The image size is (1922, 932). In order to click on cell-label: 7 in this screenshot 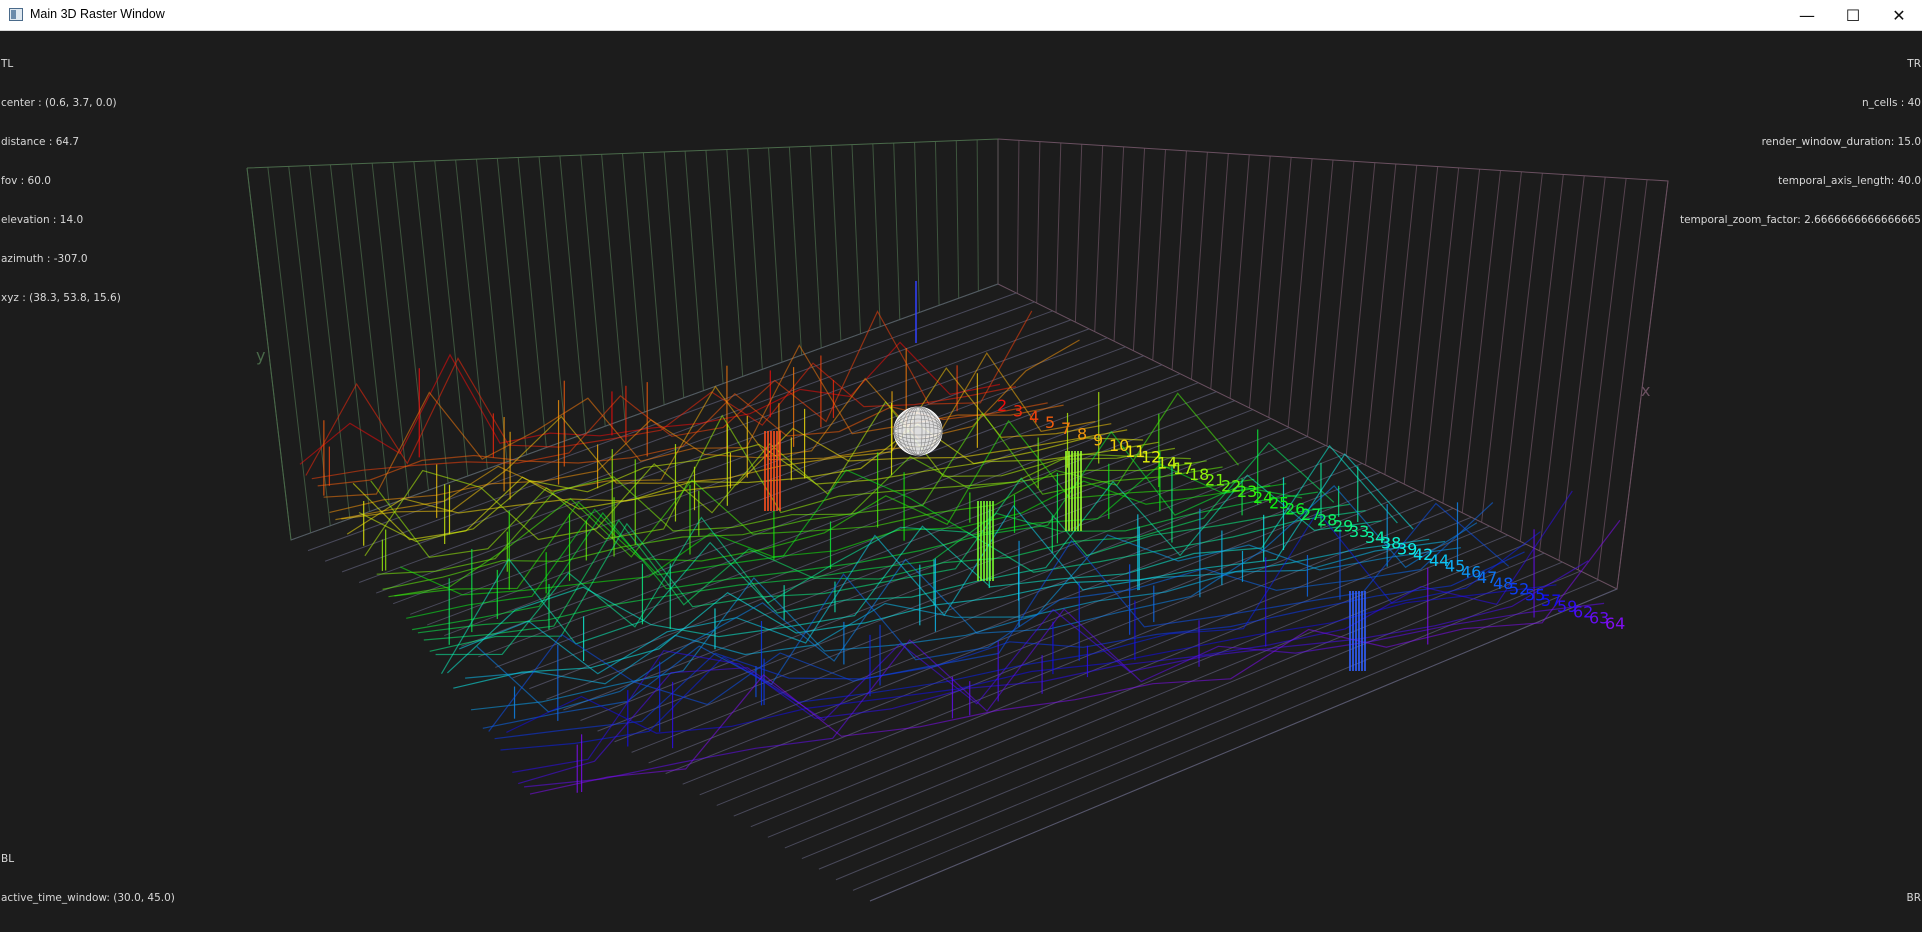, I will do `click(1066, 428)`.